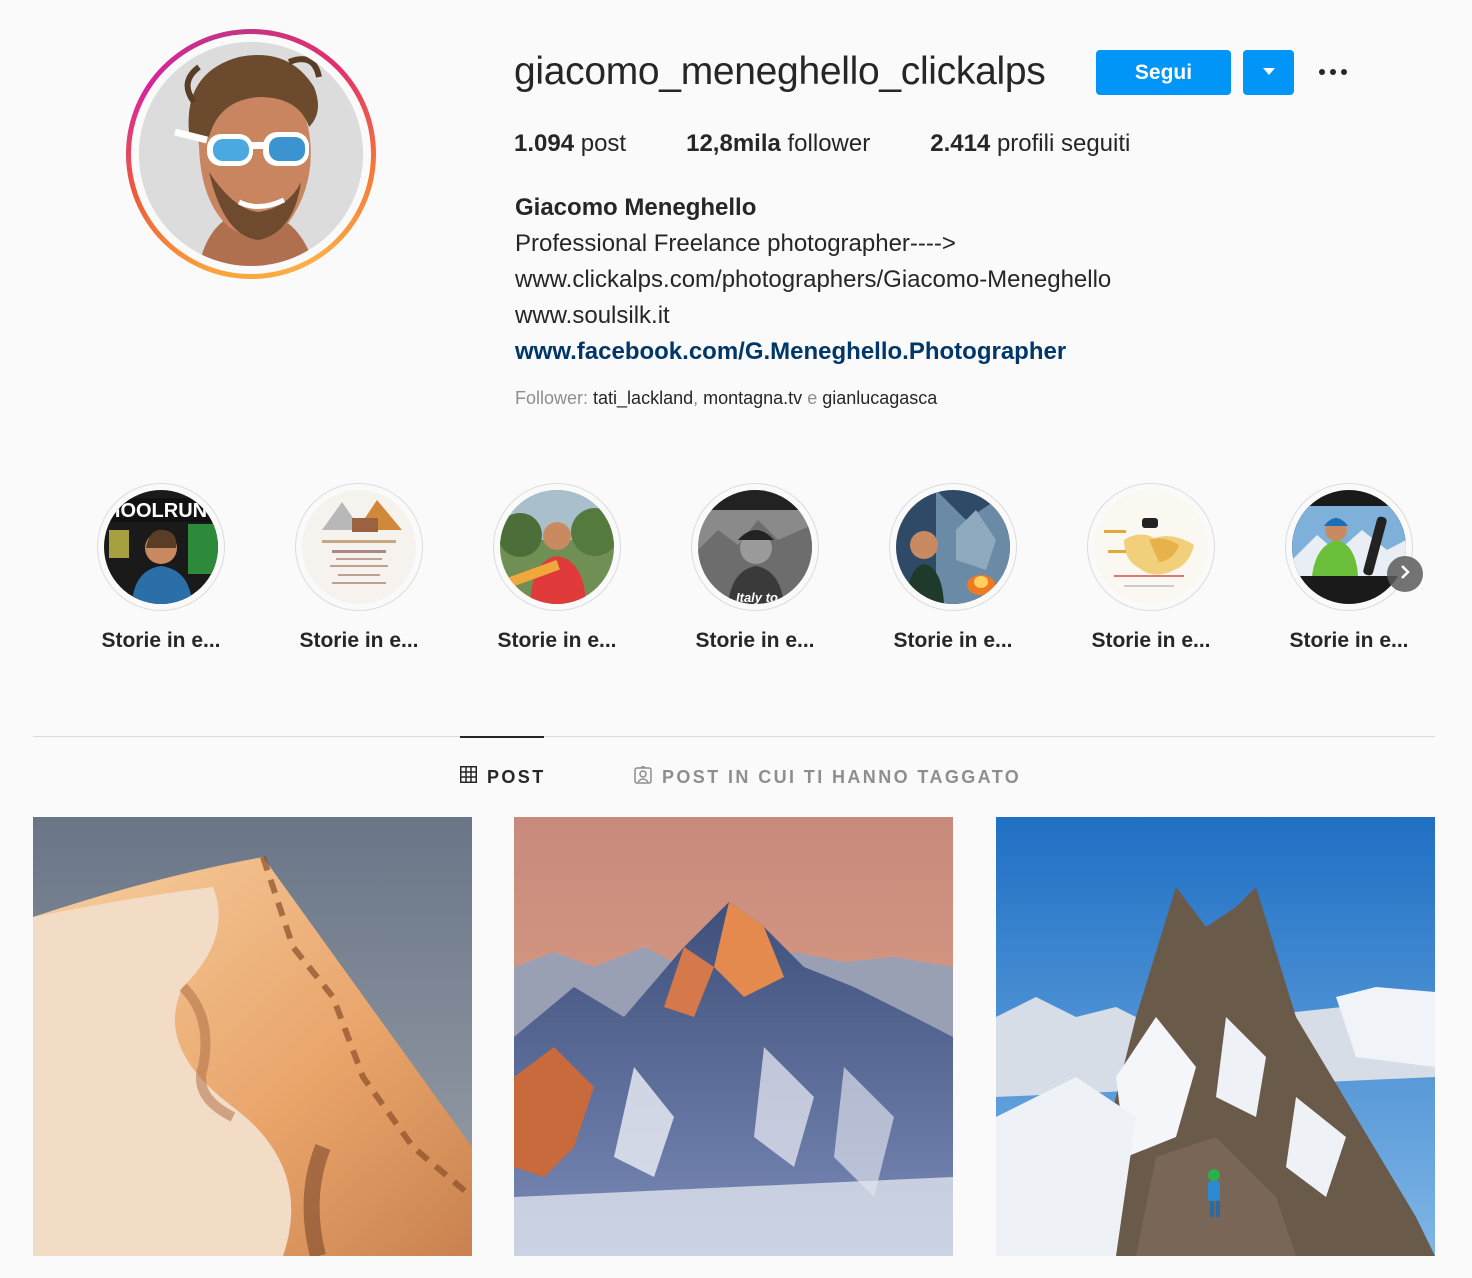 The image size is (1472, 1278). I want to click on followers-count: 12,8mila, so click(733, 143).